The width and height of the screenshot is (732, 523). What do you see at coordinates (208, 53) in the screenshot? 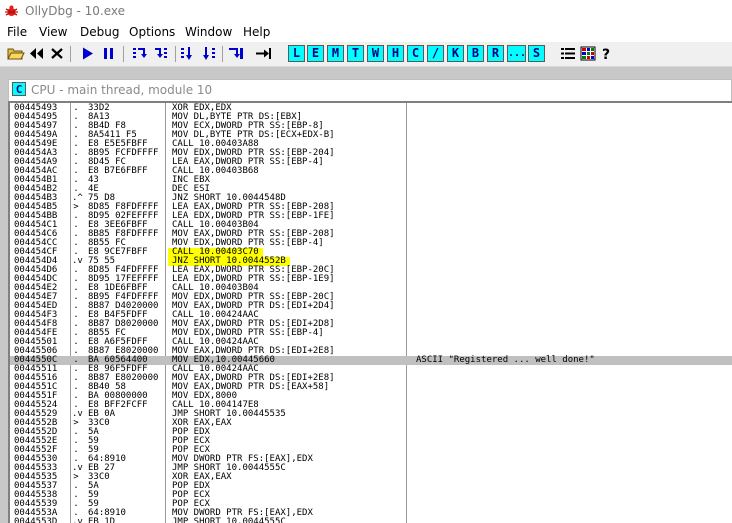
I see `trace-over-icon` at bounding box center [208, 53].